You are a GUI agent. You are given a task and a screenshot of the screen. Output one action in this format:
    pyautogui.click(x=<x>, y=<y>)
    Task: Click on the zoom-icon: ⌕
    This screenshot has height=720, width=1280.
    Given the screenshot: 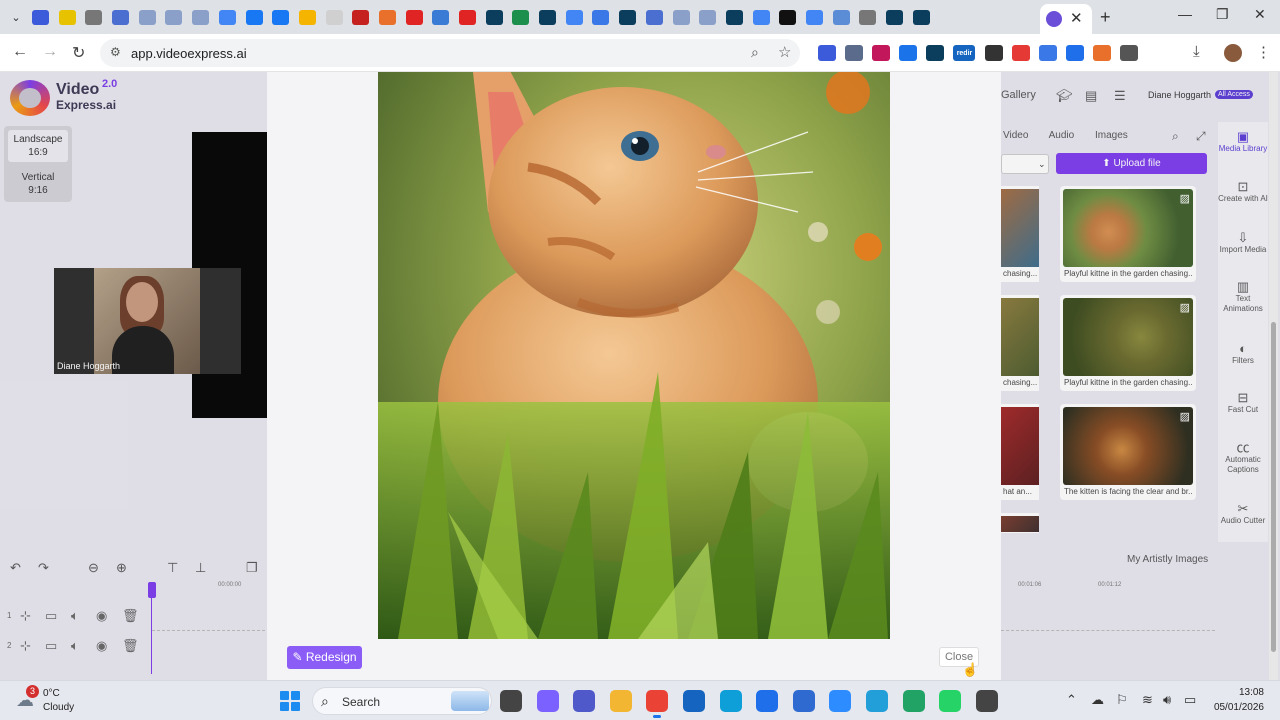 What is the action you would take?
    pyautogui.click(x=755, y=52)
    